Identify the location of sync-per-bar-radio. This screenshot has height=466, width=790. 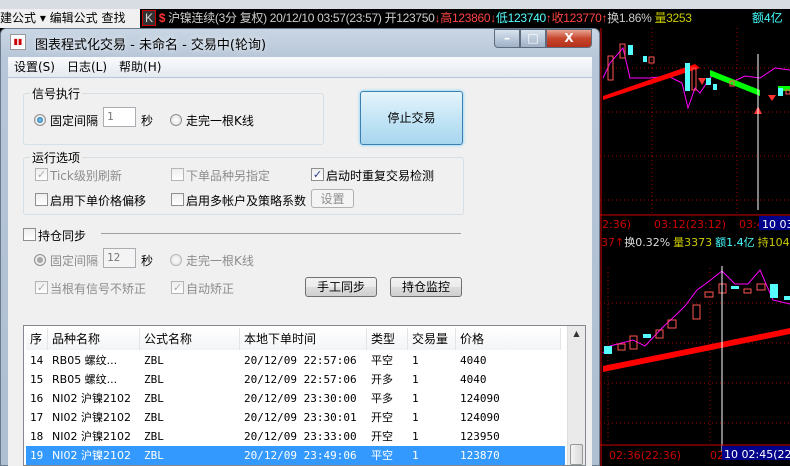
(176, 260).